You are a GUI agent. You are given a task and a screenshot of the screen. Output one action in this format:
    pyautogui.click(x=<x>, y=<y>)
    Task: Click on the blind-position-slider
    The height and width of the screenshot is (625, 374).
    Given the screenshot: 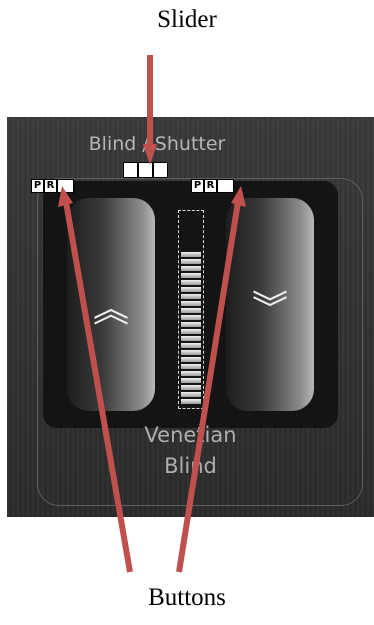 What is the action you would take?
    pyautogui.click(x=191, y=309)
    